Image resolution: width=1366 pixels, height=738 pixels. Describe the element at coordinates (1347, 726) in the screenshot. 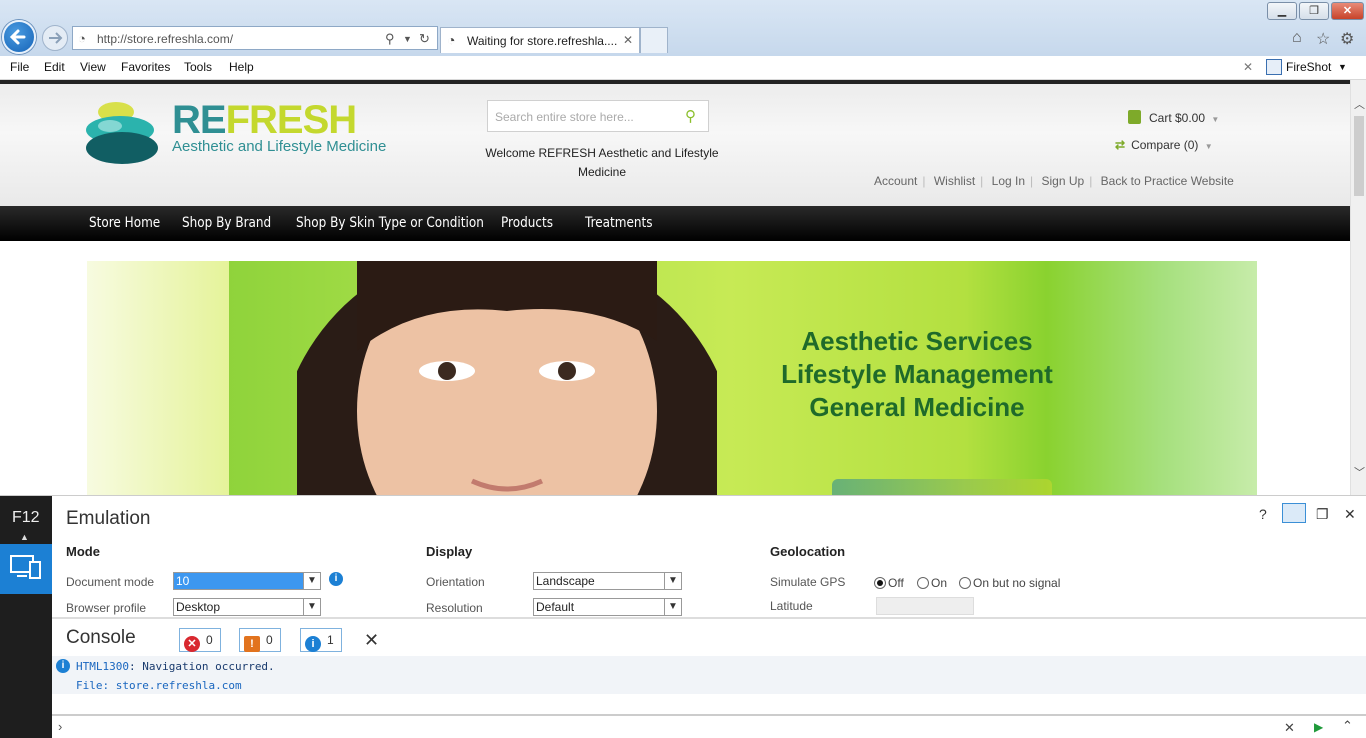

I see `expand-input-icon: ⌃` at that location.